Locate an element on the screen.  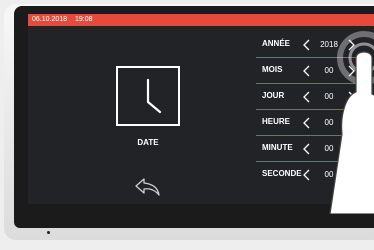
row-label: ANNÉE is located at coordinates (276, 43).